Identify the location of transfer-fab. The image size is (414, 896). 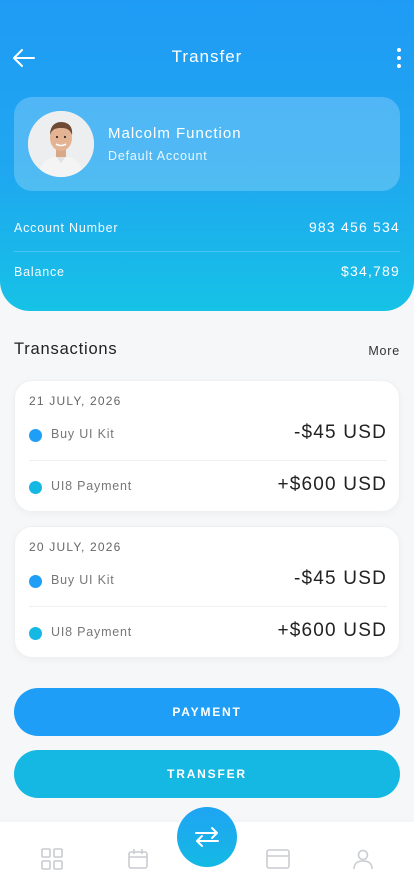
(207, 837).